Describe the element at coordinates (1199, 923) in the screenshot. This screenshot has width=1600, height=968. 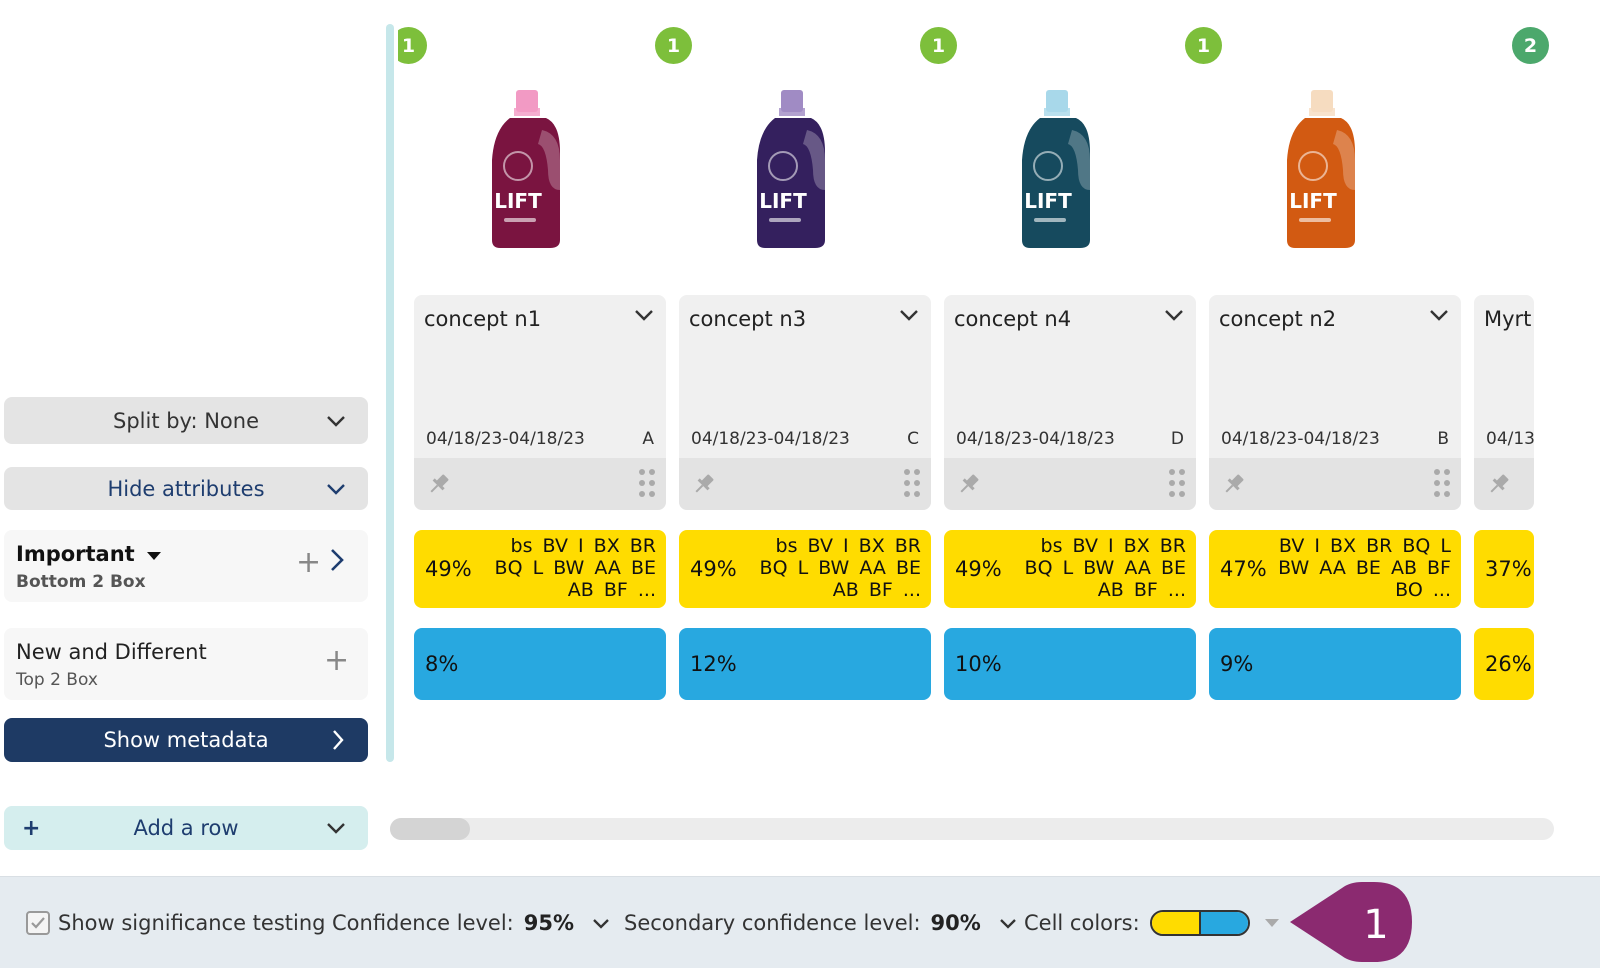
I see `cell-colors-swatch` at that location.